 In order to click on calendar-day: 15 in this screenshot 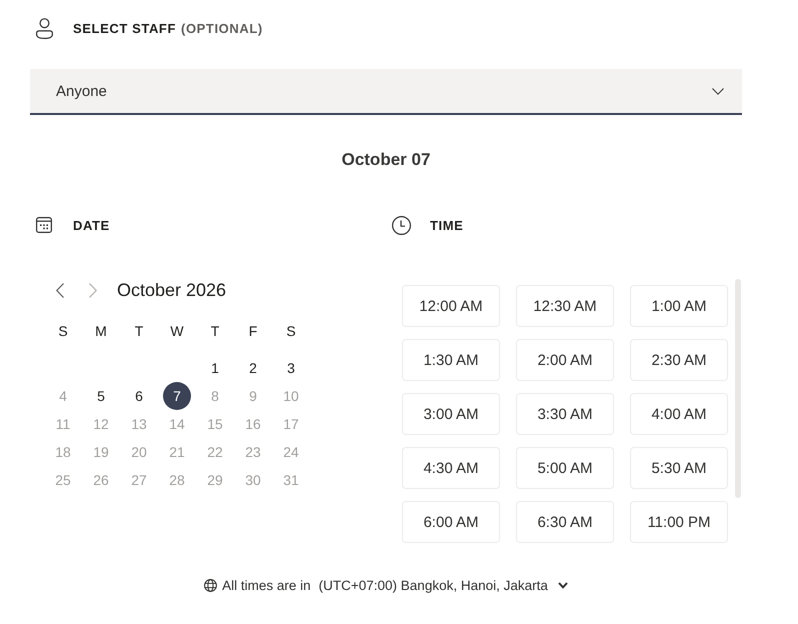, I will do `click(215, 424)`.